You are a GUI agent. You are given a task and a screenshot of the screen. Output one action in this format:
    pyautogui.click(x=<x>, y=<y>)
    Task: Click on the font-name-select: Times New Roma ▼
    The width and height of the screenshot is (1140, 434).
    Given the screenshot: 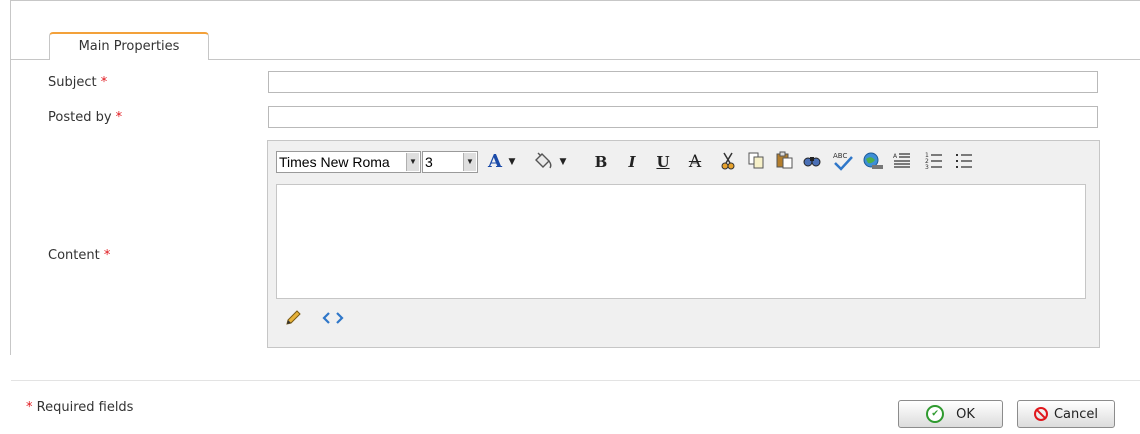 What is the action you would take?
    pyautogui.click(x=348, y=162)
    